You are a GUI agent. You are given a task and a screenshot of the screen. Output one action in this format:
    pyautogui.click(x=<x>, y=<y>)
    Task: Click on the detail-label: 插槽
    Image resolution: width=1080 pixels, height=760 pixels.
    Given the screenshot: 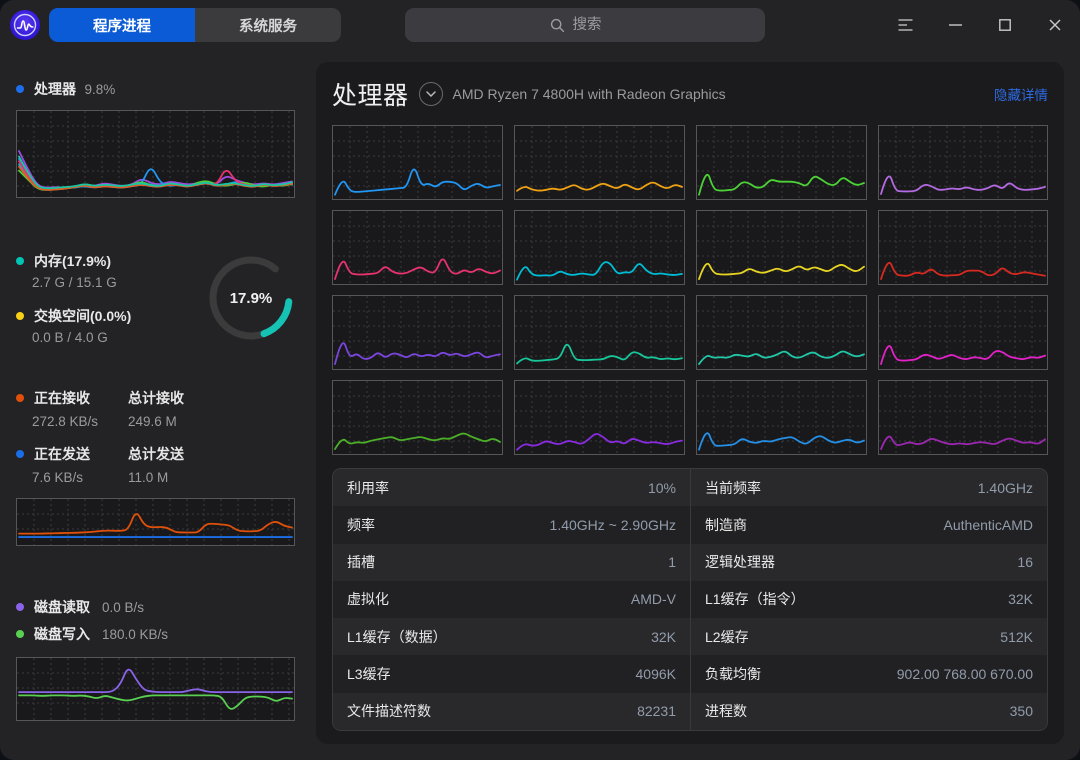 What is the action you would take?
    pyautogui.click(x=361, y=562)
    